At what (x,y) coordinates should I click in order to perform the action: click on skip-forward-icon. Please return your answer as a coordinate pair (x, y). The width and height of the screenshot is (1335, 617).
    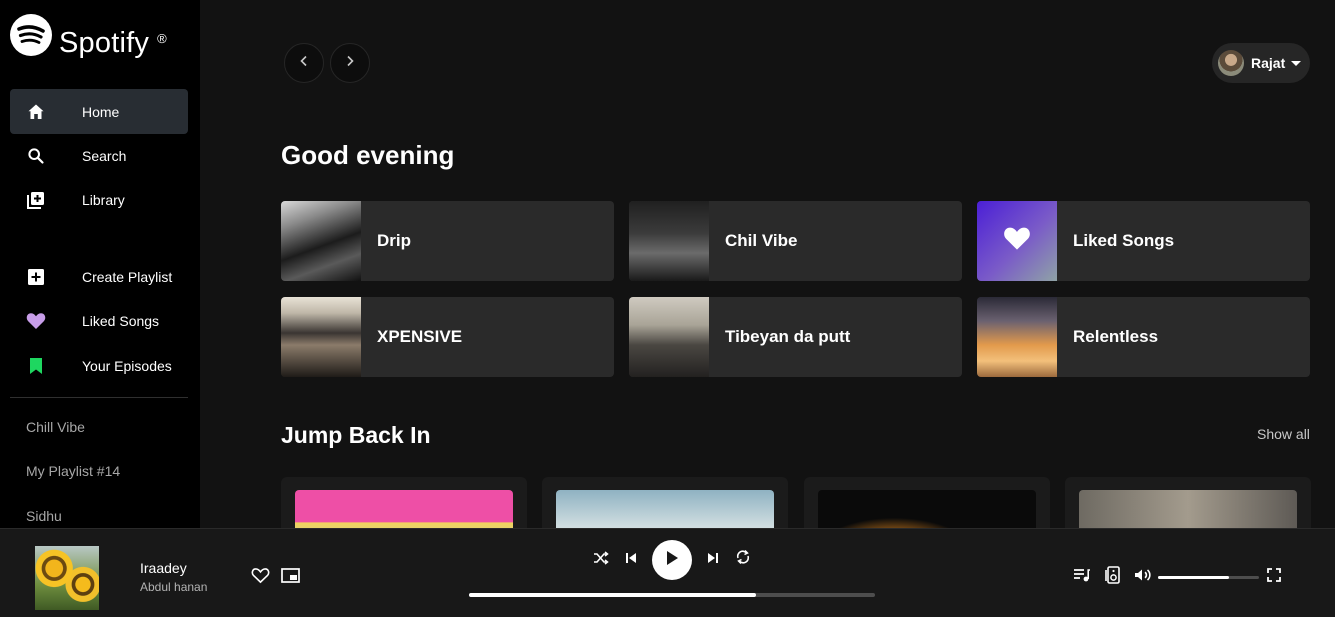
    Looking at the image, I should click on (713, 560).